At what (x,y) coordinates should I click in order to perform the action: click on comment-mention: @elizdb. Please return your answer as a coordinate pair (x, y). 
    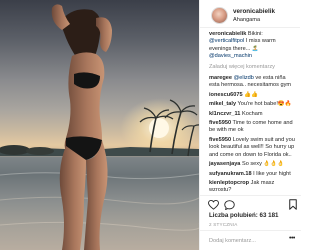
    Looking at the image, I should click on (244, 78).